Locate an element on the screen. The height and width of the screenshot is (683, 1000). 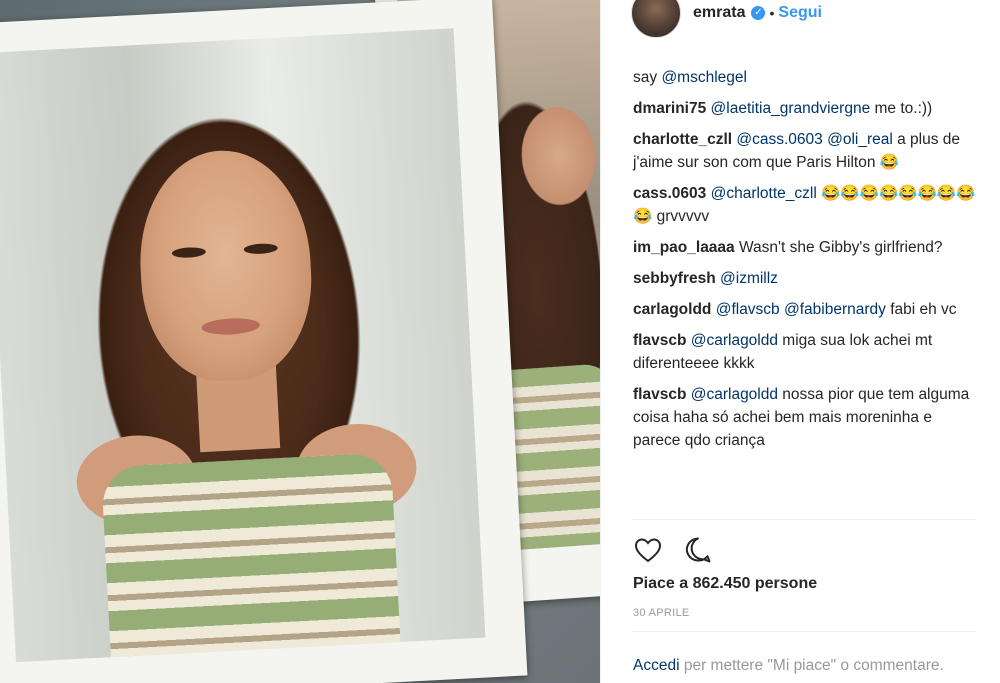
post-header: emrata ✓ • Segui is located at coordinates (726, 19).